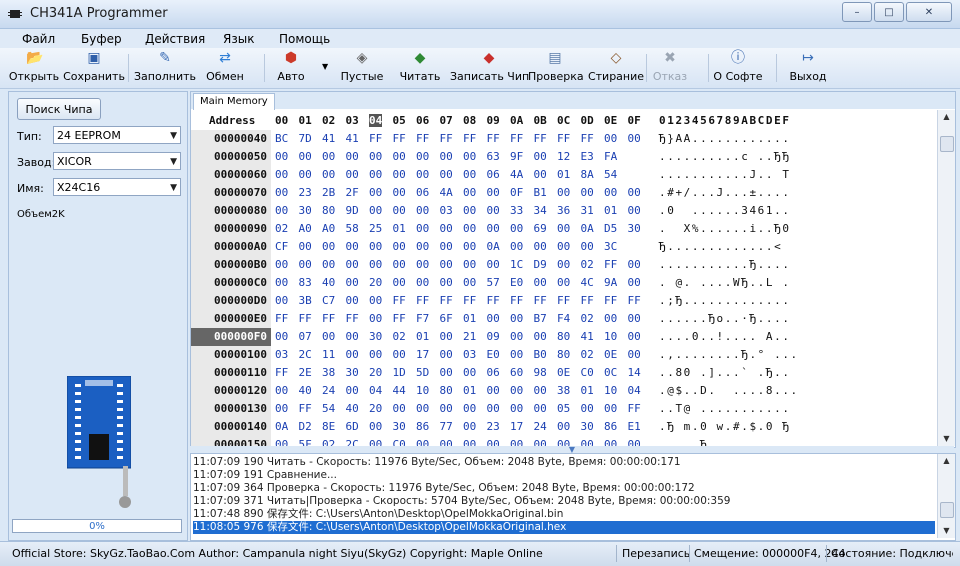  I want to click on hex-byte: 44, so click(399, 391).